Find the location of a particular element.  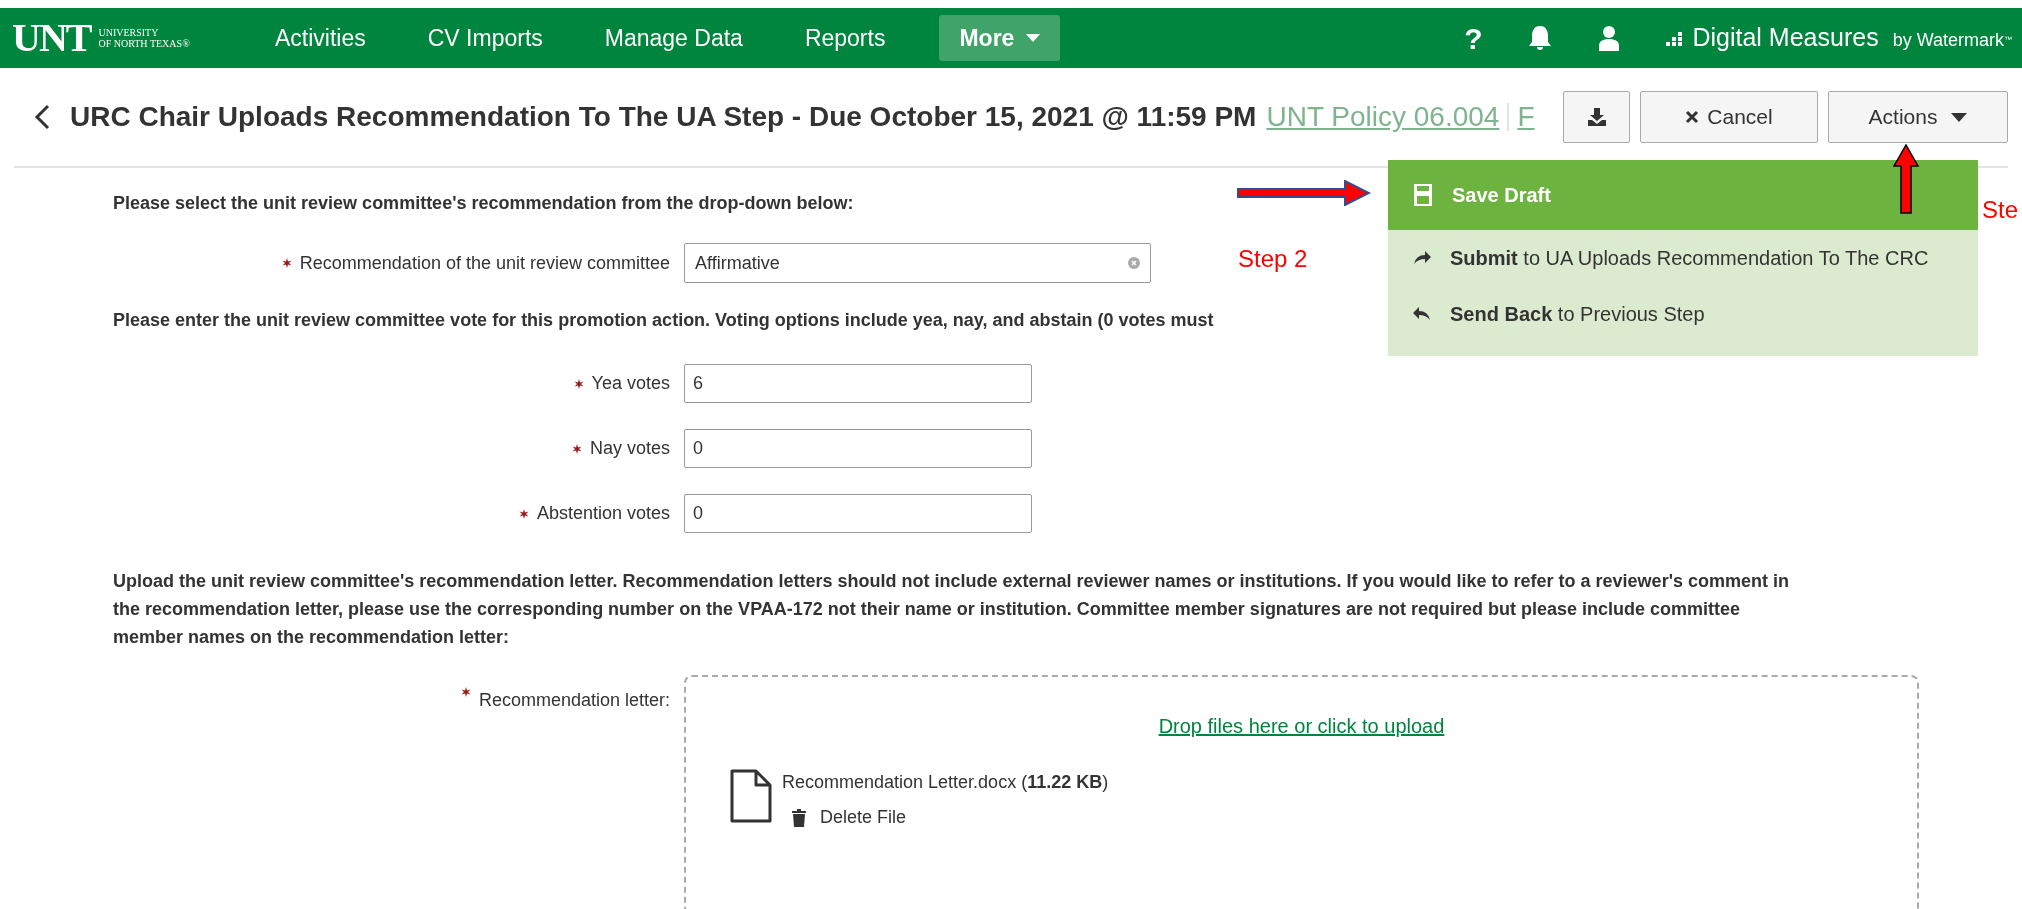

field-label: Recommendation of the unit review committee is located at coordinates (484, 263).